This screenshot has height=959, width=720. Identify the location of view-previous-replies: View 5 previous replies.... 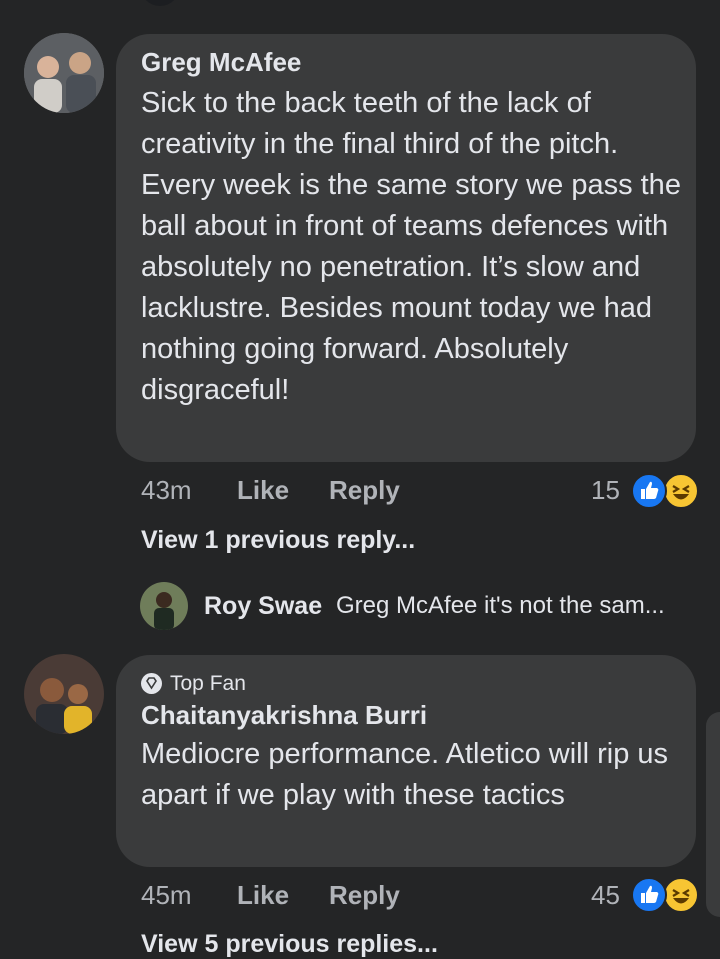
(289, 944).